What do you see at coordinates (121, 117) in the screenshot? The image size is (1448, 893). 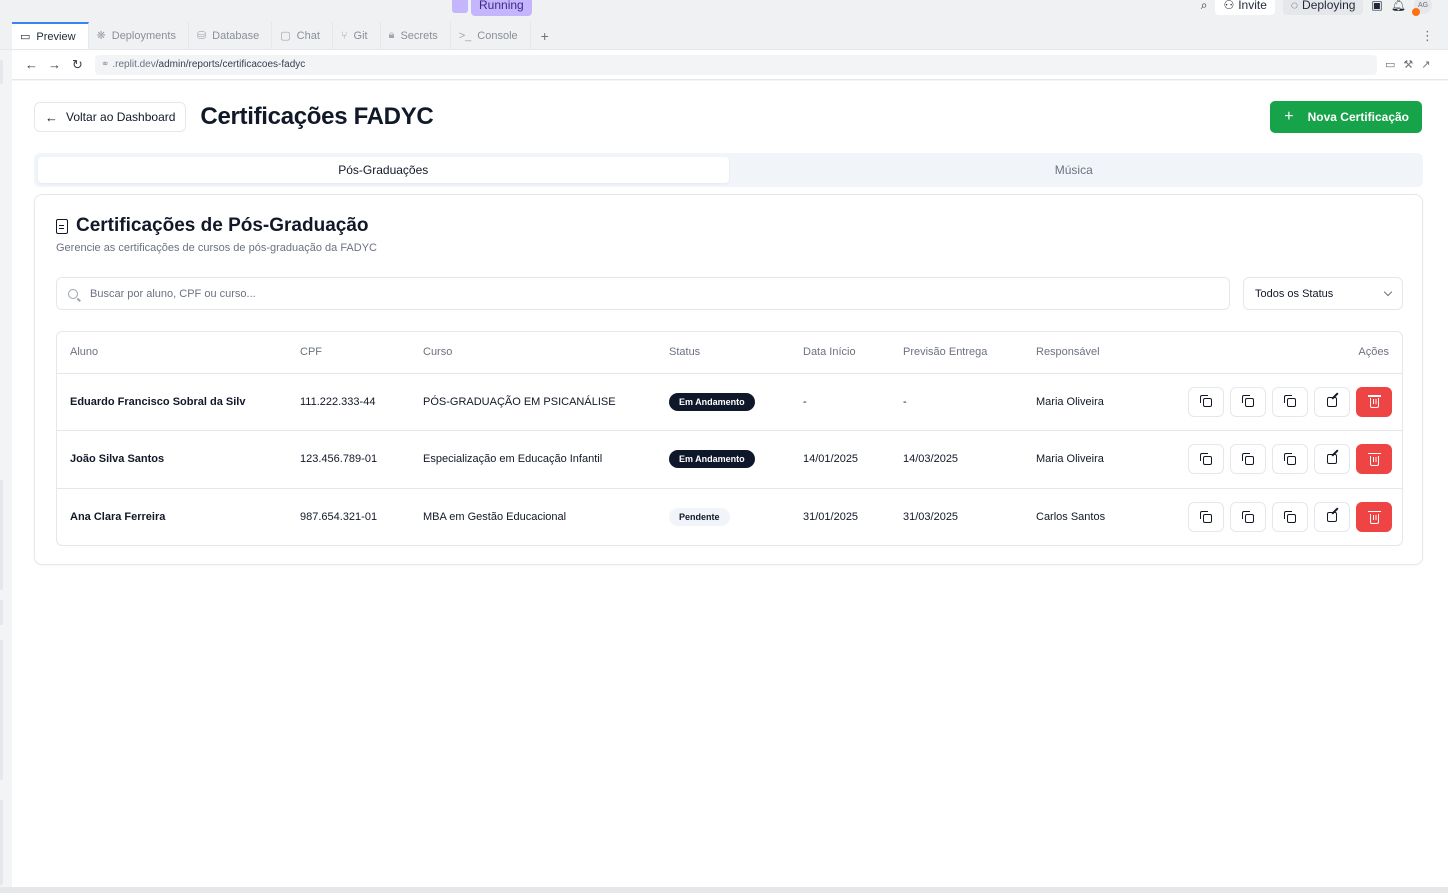 I see `back-label: Voltar ao Dashboard` at bounding box center [121, 117].